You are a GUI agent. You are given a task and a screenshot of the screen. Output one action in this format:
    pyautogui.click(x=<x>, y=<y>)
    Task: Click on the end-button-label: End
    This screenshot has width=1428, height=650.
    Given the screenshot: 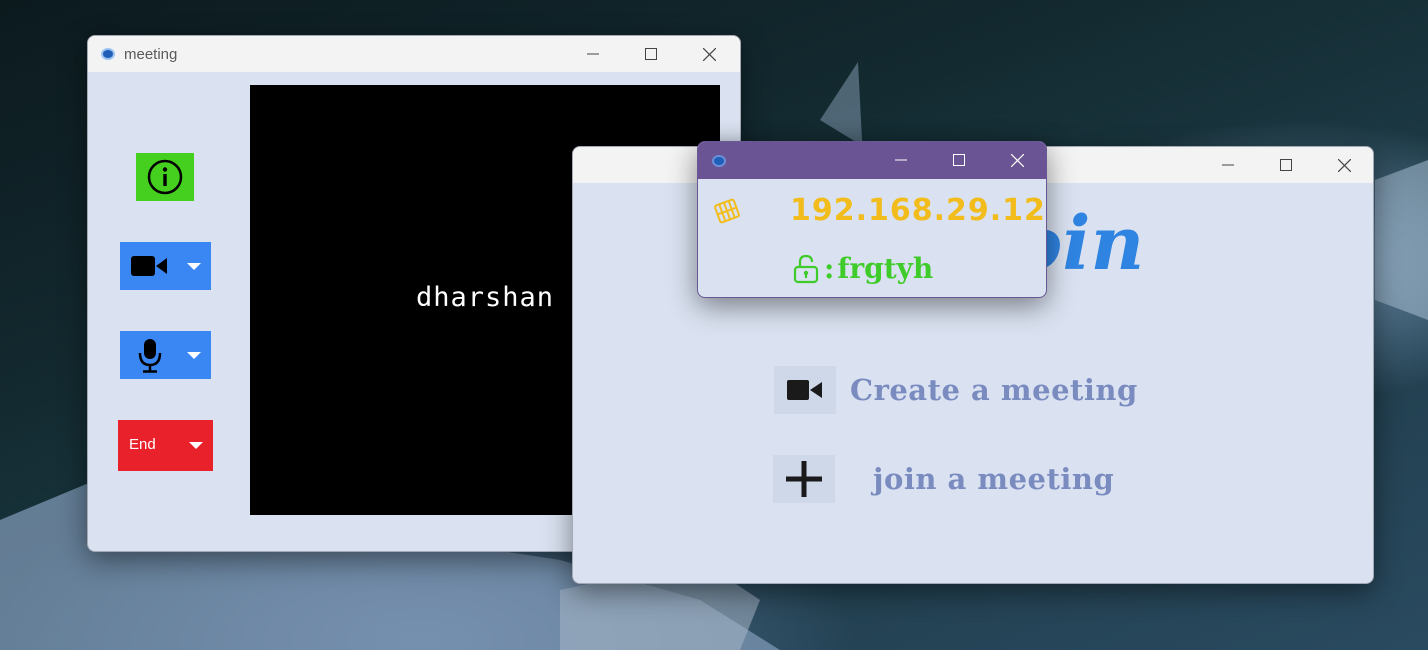 What is the action you would take?
    pyautogui.click(x=142, y=444)
    